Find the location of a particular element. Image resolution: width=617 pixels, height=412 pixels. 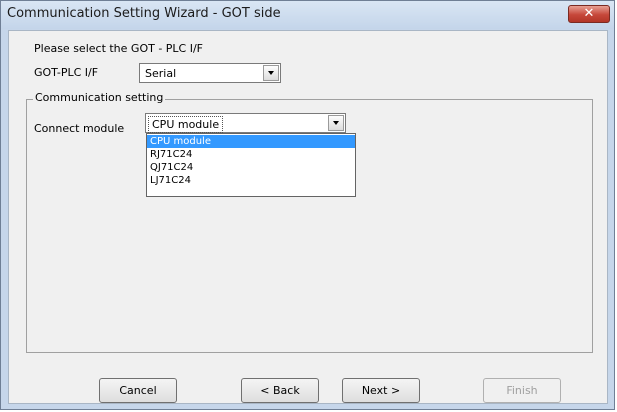

connect-module-select: CPU module is located at coordinates (245, 123).